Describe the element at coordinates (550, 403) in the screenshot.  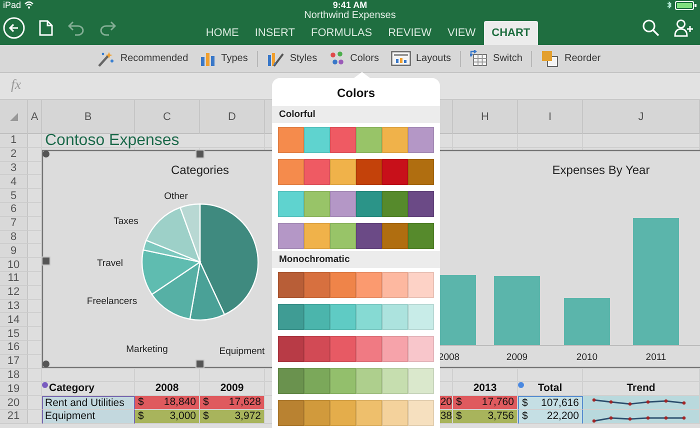
I see `table-cell: $ 107,616` at that location.